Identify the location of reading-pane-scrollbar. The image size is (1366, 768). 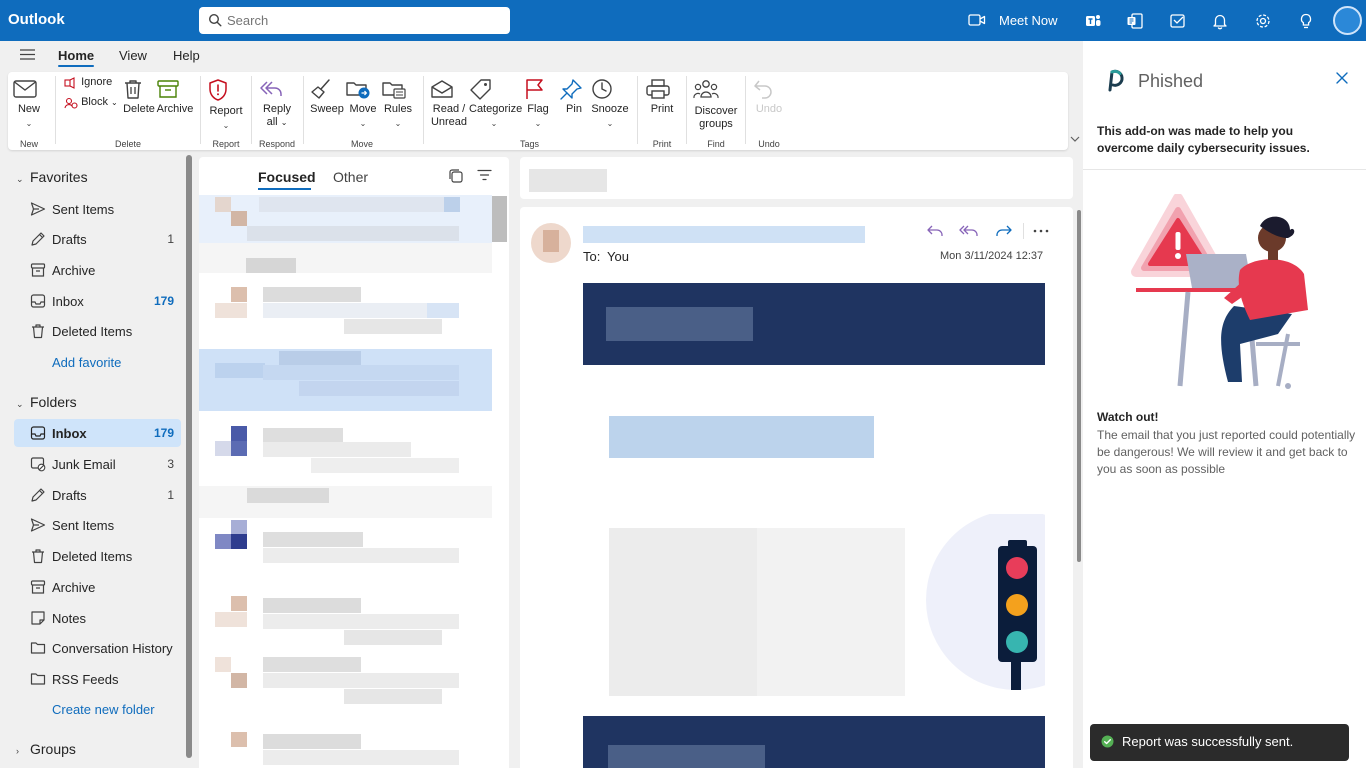
(1079, 386).